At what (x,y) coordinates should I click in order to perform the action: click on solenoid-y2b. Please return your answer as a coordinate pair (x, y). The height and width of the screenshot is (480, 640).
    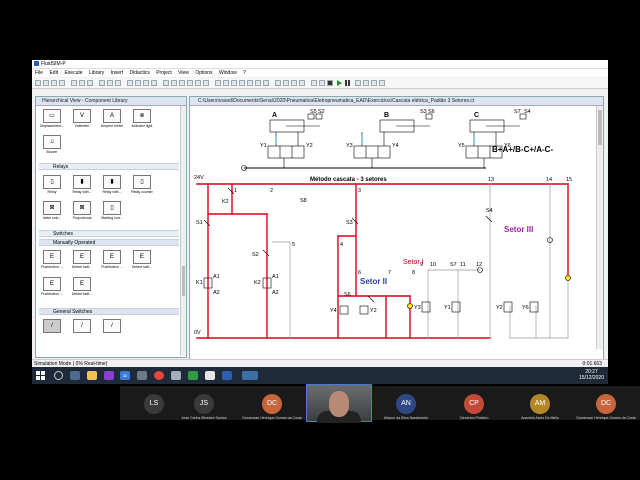
    Looking at the image, I should click on (508, 307).